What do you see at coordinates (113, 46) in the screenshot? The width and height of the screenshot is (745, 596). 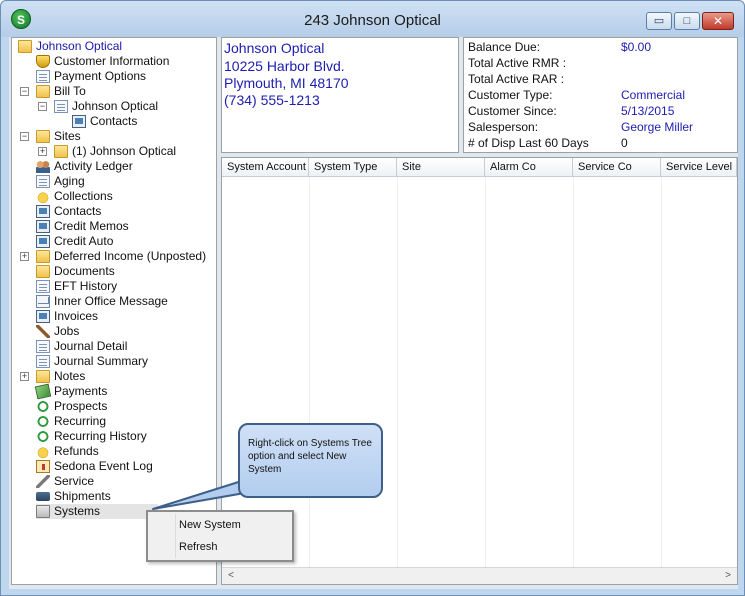 I see `tree-item-root: Johnson Optical` at bounding box center [113, 46].